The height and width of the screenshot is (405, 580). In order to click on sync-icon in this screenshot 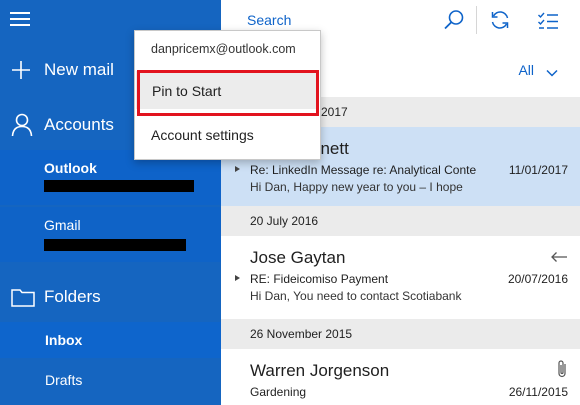, I will do `click(500, 20)`.